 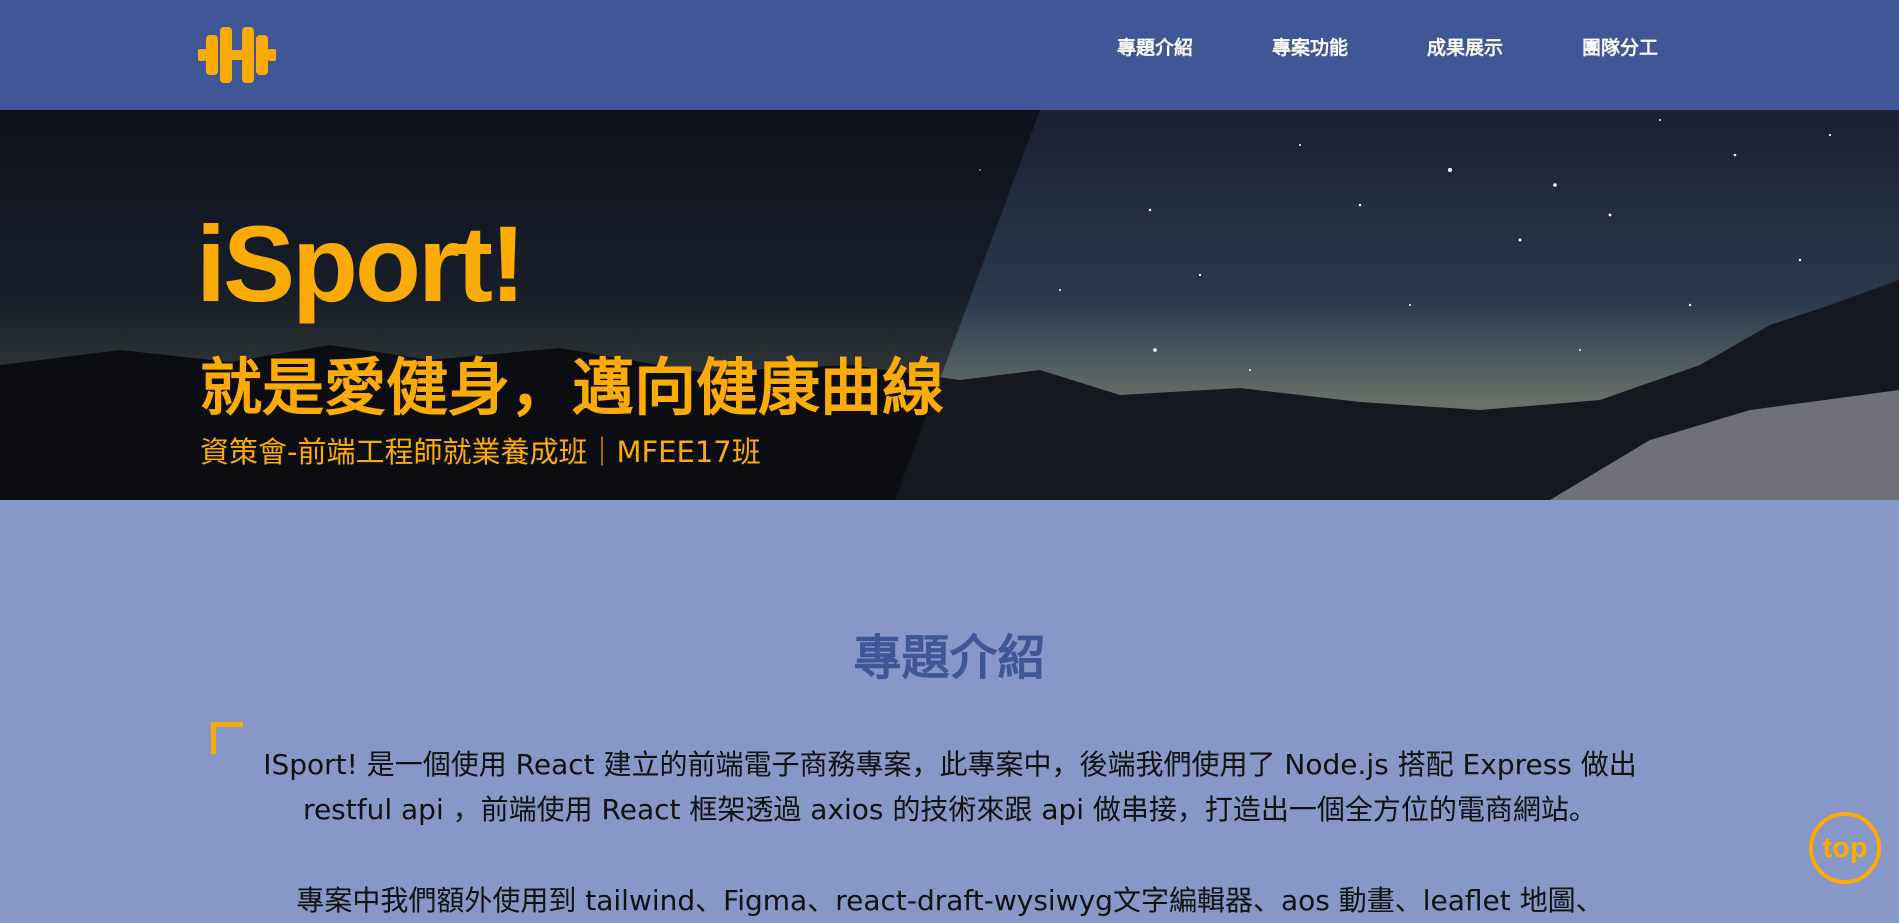 I want to click on nav-link-team: 團隊分工, so click(x=1620, y=46).